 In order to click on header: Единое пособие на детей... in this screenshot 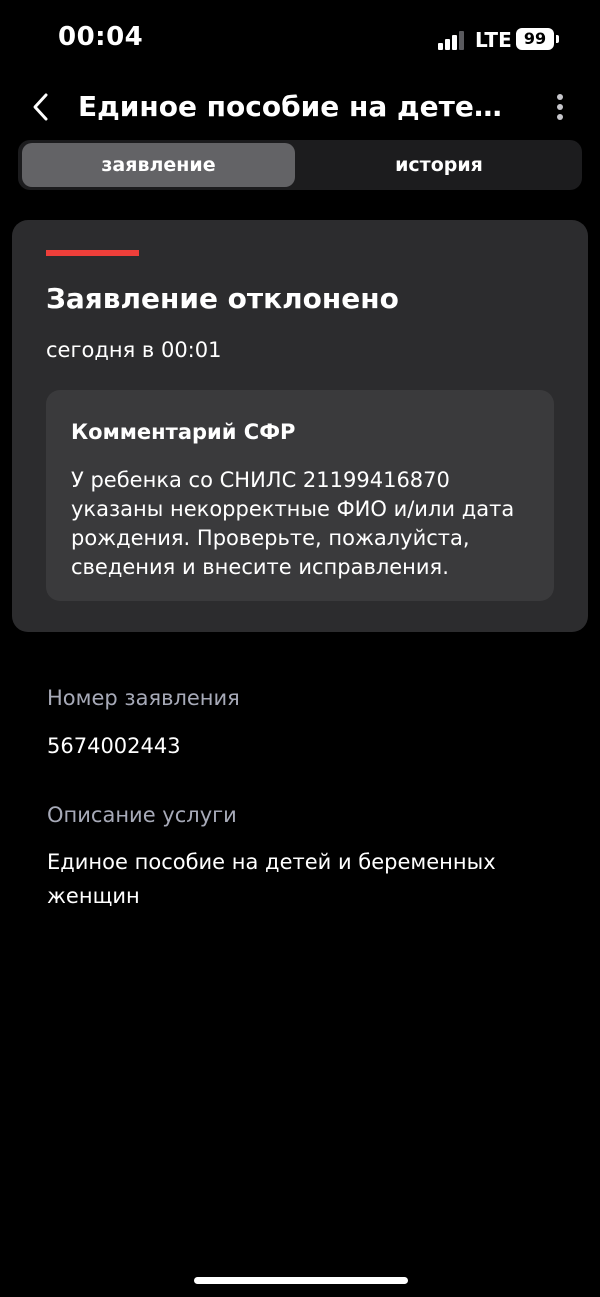, I will do `click(300, 107)`.